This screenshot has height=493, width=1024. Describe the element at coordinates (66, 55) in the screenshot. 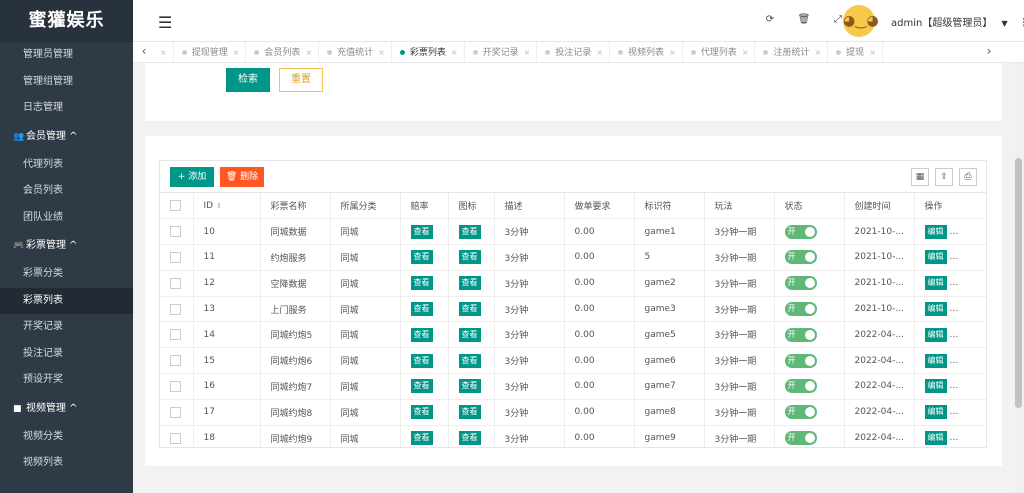

I see `sidebar-item: 管理员管理` at that location.